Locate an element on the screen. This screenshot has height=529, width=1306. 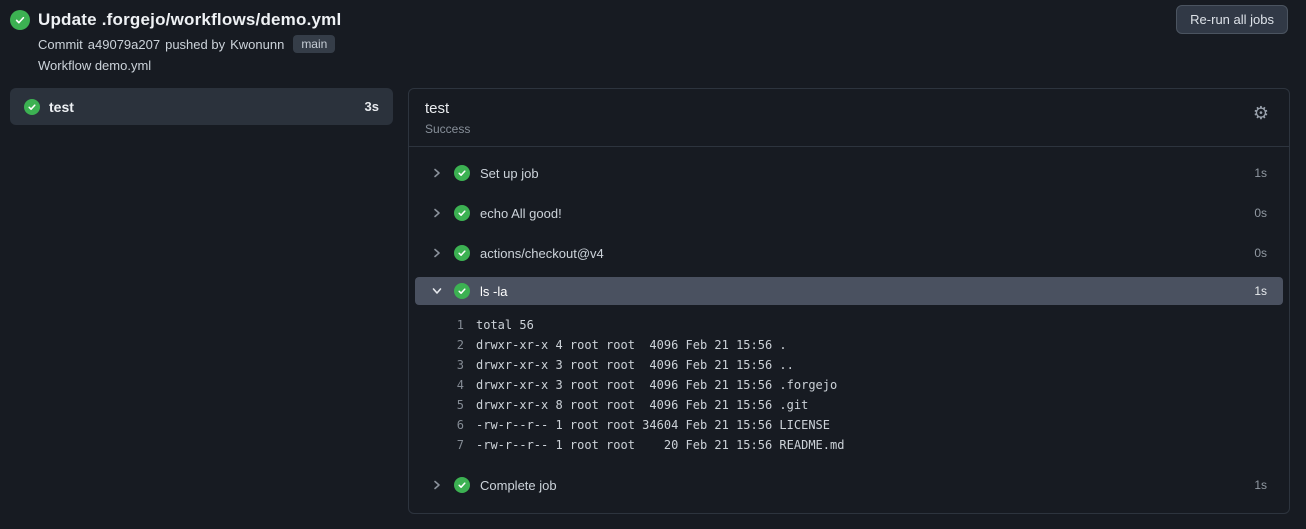
branch-badge: main is located at coordinates (314, 44).